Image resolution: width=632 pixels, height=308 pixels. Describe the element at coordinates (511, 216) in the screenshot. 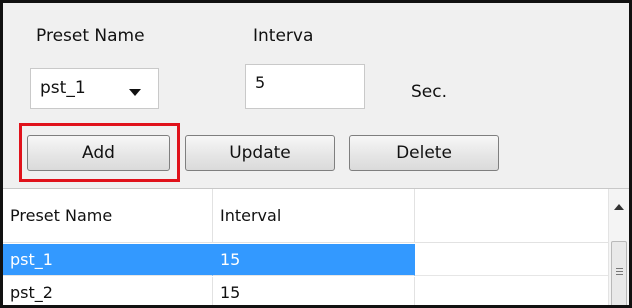

I see `column-header-empty` at that location.